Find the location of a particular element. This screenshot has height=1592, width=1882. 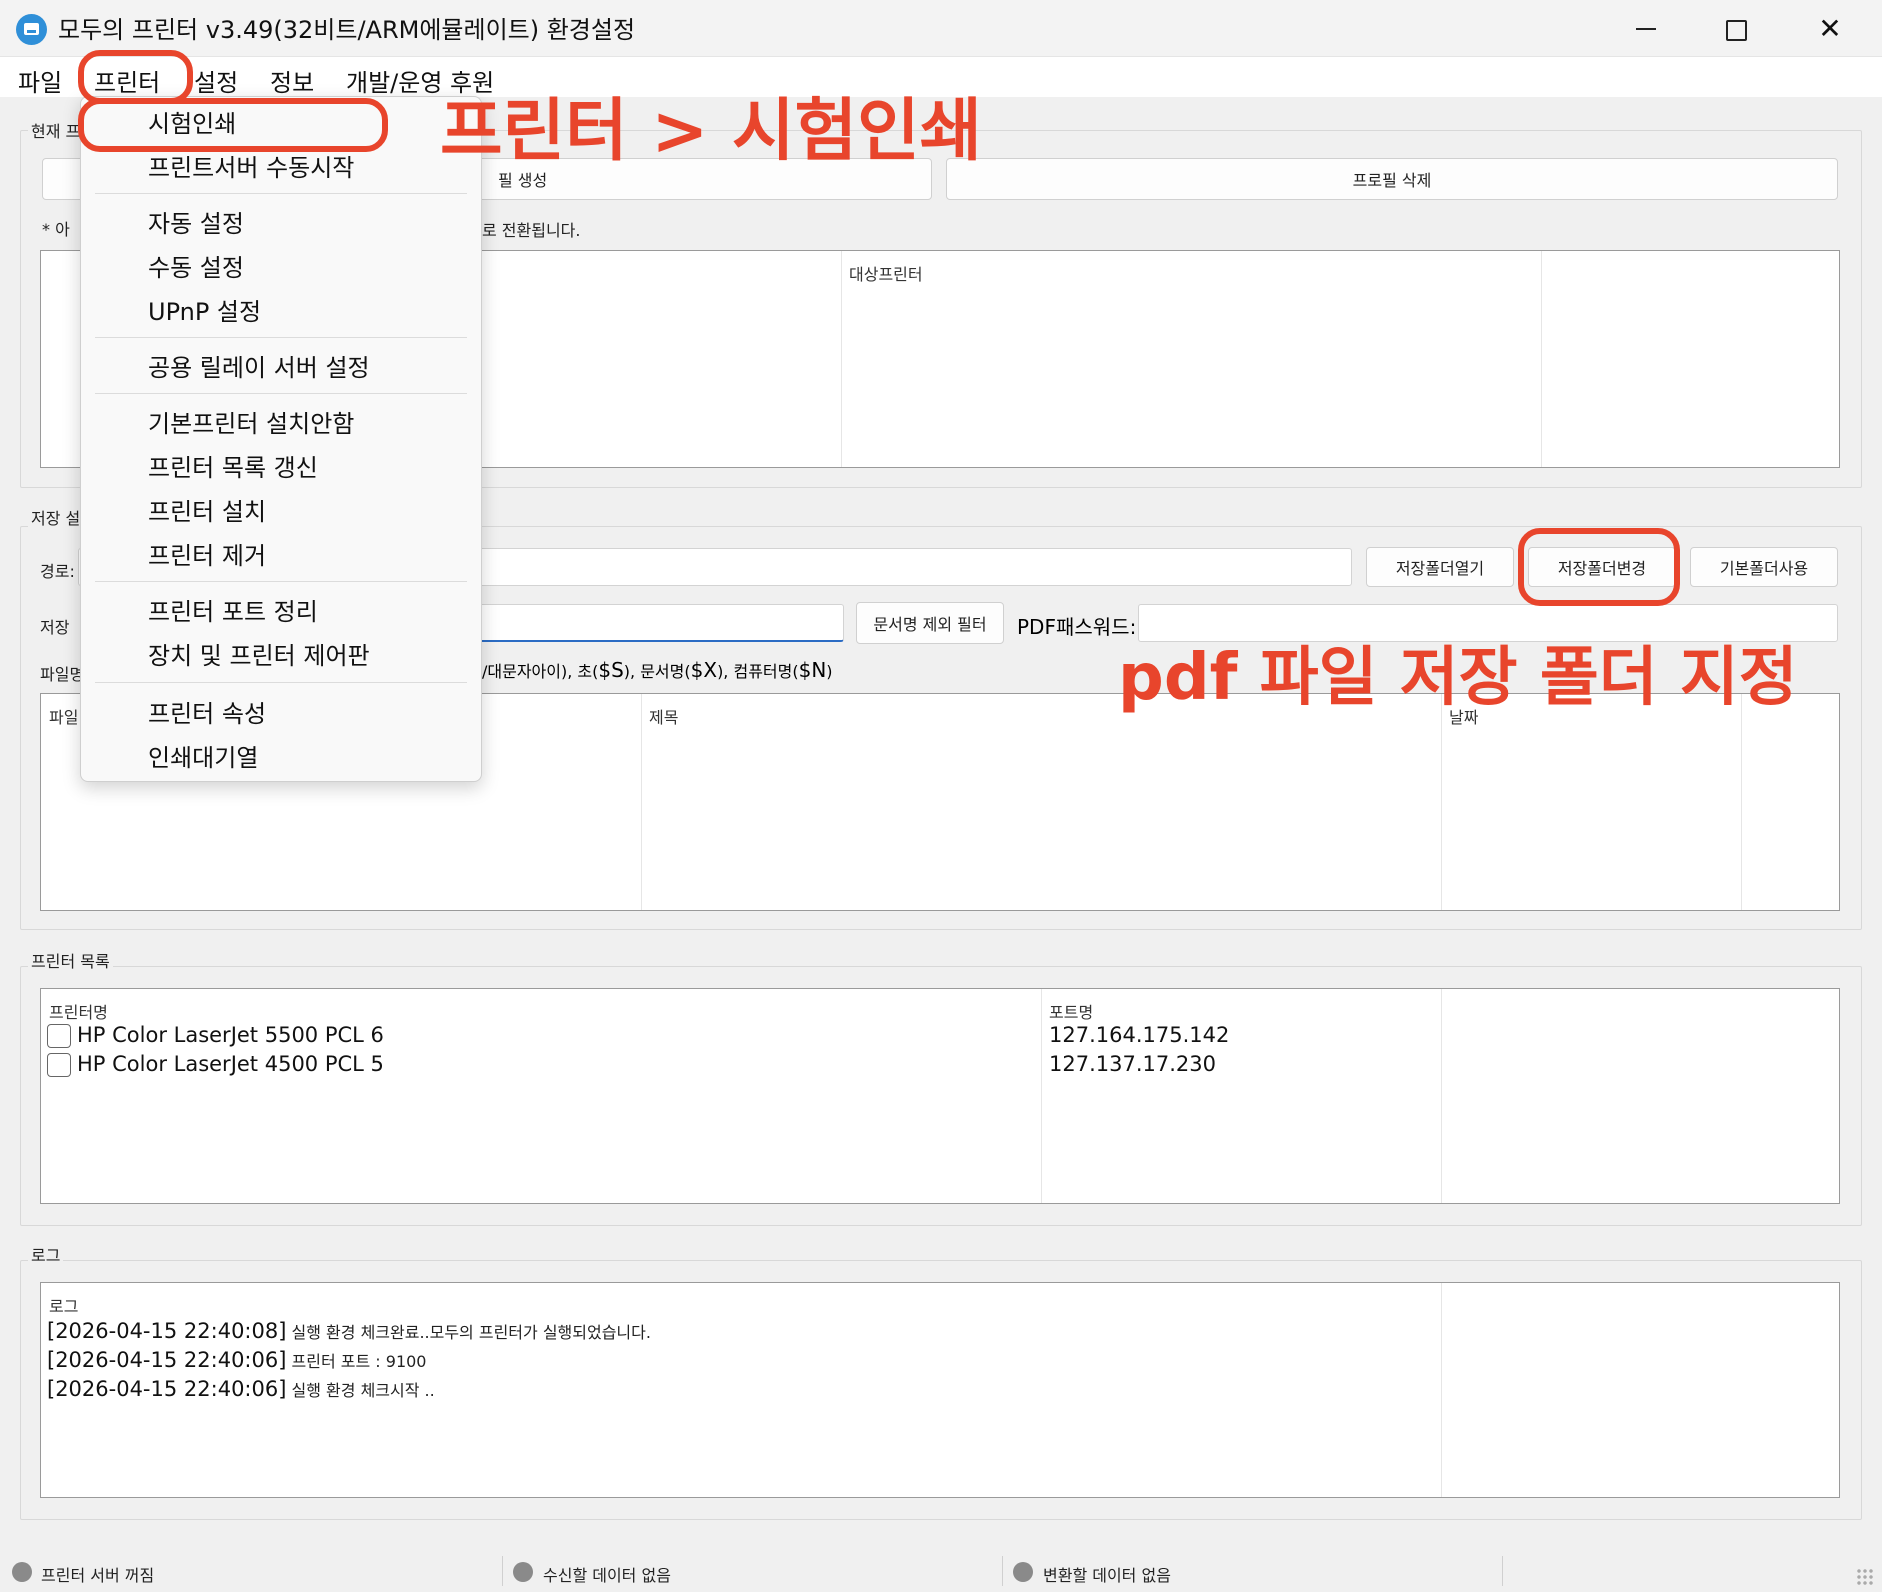

column-printer-name: 프린터명 is located at coordinates (78, 1011).